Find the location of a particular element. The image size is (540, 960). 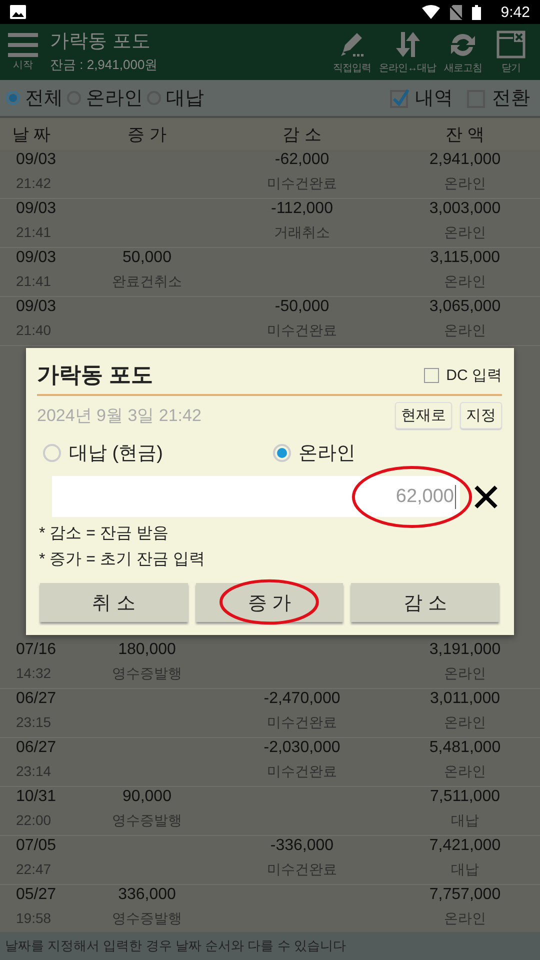

balance-cell-text: 3,003,000 is located at coordinates (465, 209).